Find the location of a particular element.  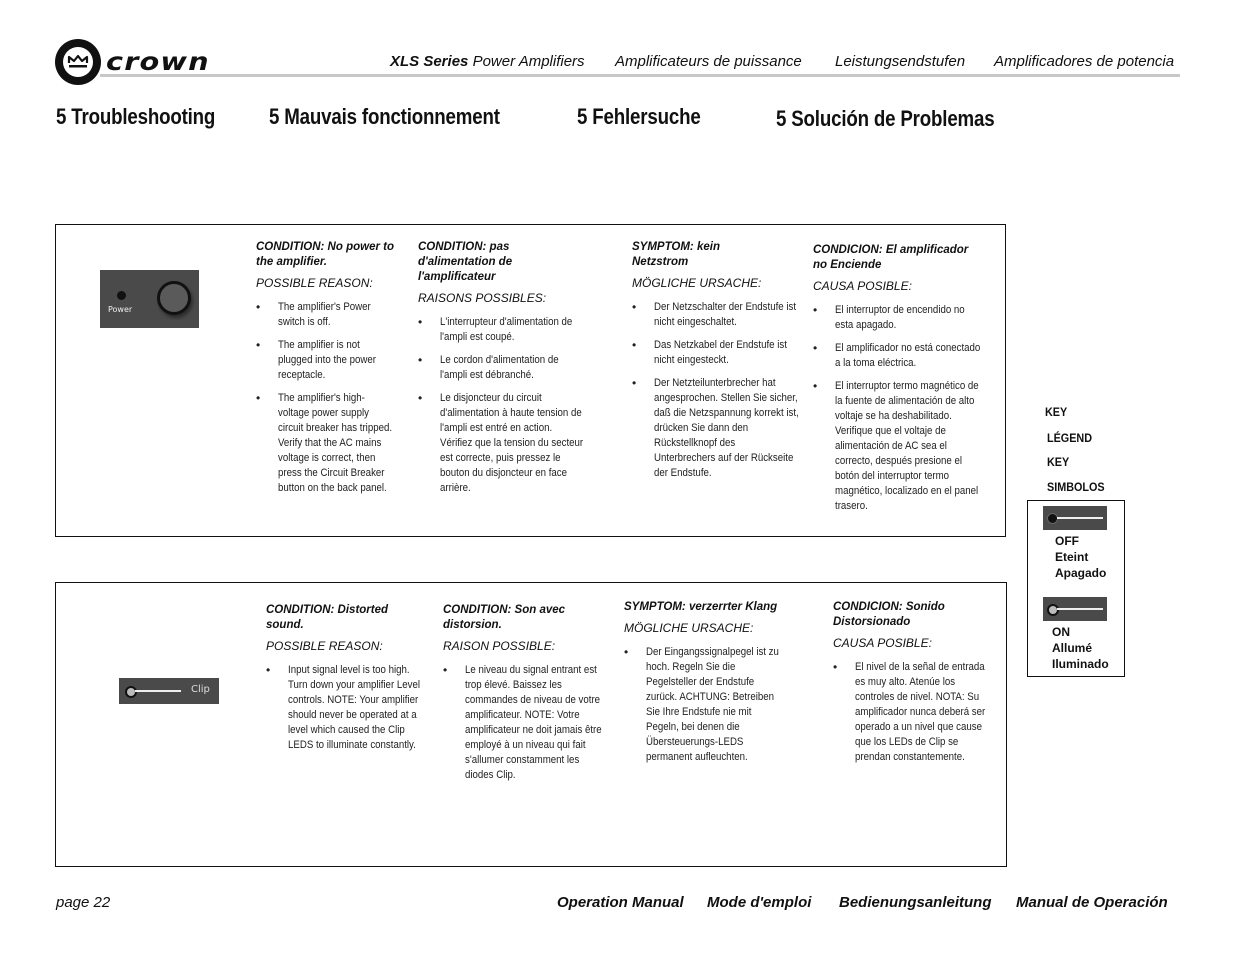

section-title-en: 5 Troubleshooting is located at coordinates (136, 116).